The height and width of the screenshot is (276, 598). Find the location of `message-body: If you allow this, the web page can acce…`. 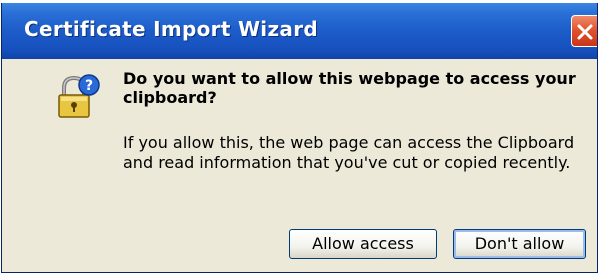

message-body: If you allow this, the web page can acce… is located at coordinates (349, 152).